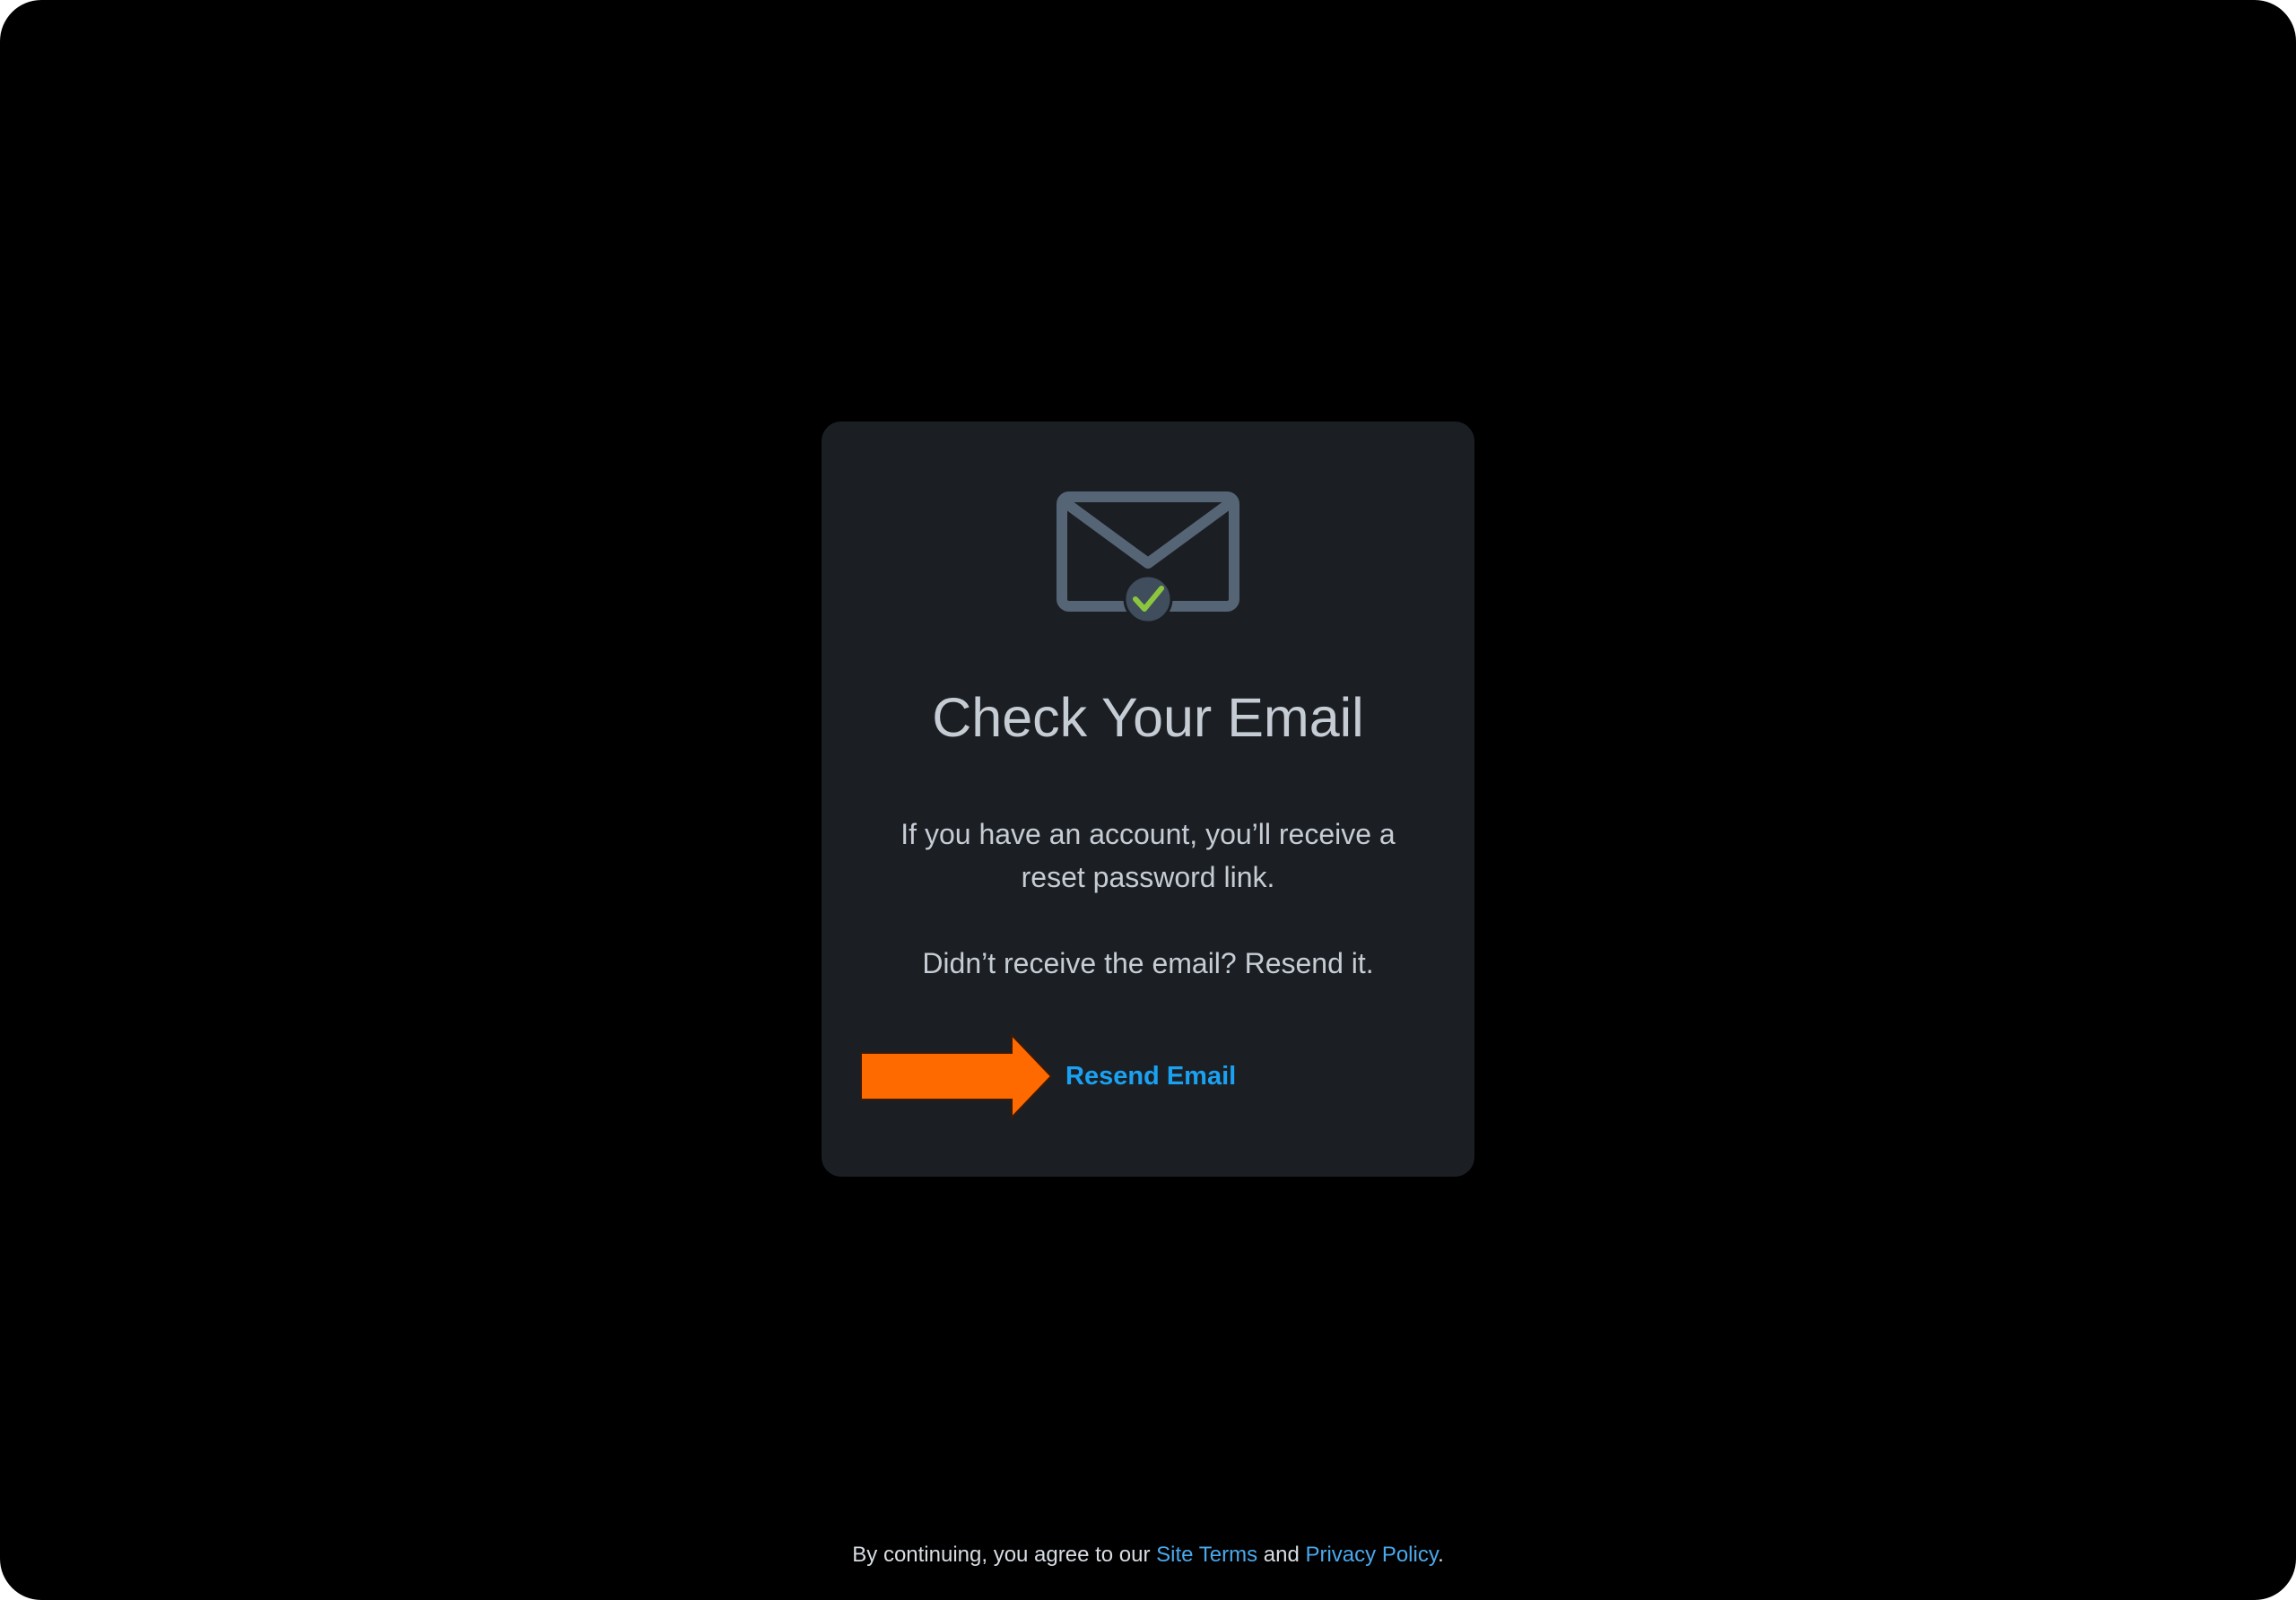 The height and width of the screenshot is (1600, 2296). Describe the element at coordinates (956, 1076) in the screenshot. I see `annotation-arrow-icon` at that location.